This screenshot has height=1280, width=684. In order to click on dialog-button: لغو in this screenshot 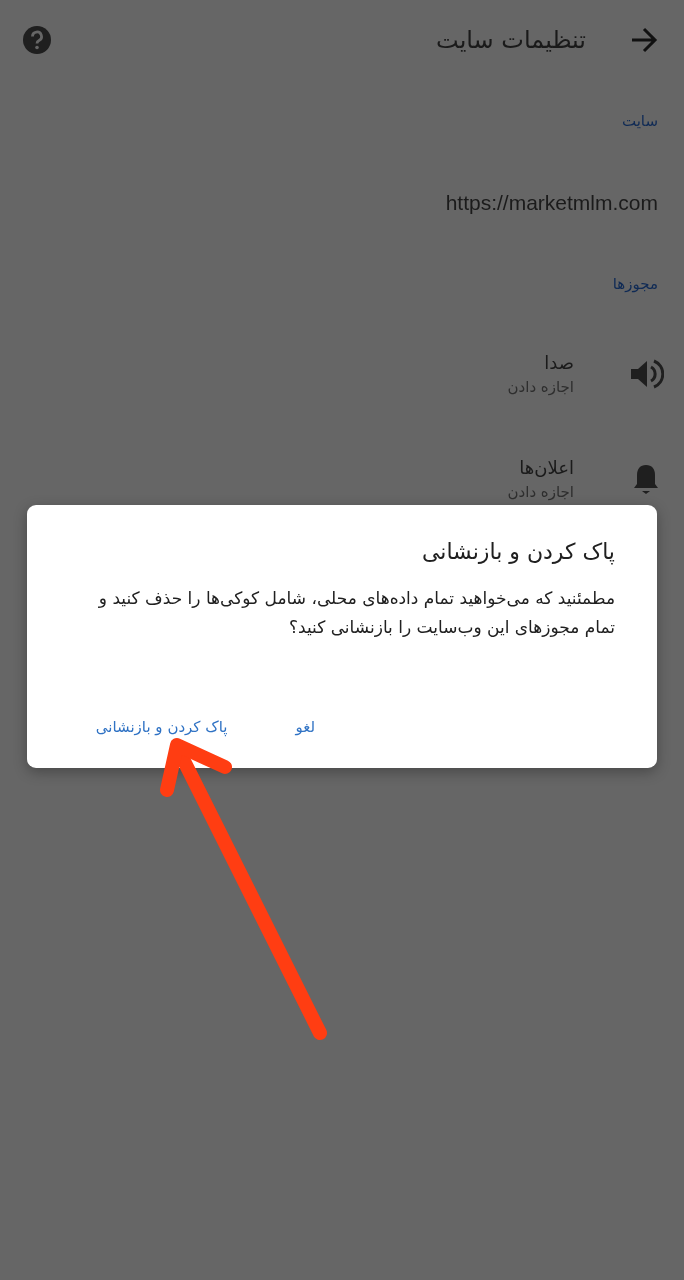, I will do `click(305, 726)`.